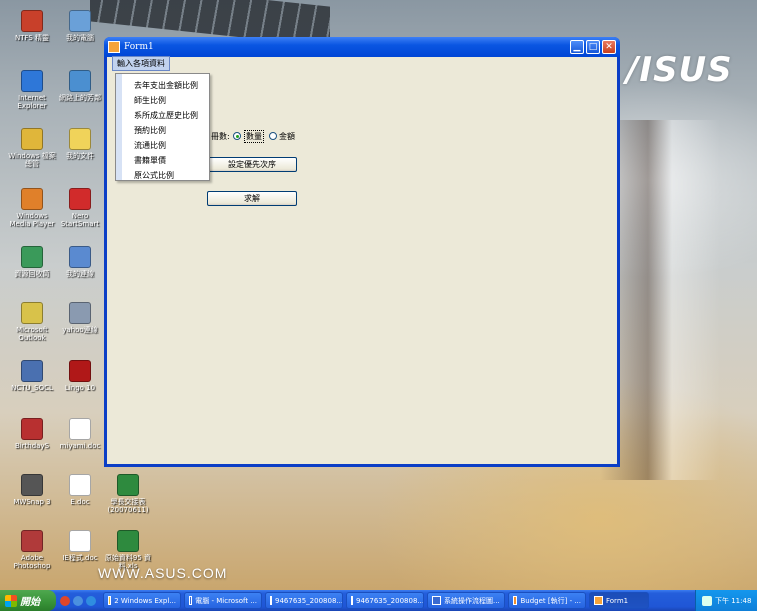  Describe the element at coordinates (32, 274) in the screenshot. I see `desktop-icon-label: 資源回收筒` at that location.